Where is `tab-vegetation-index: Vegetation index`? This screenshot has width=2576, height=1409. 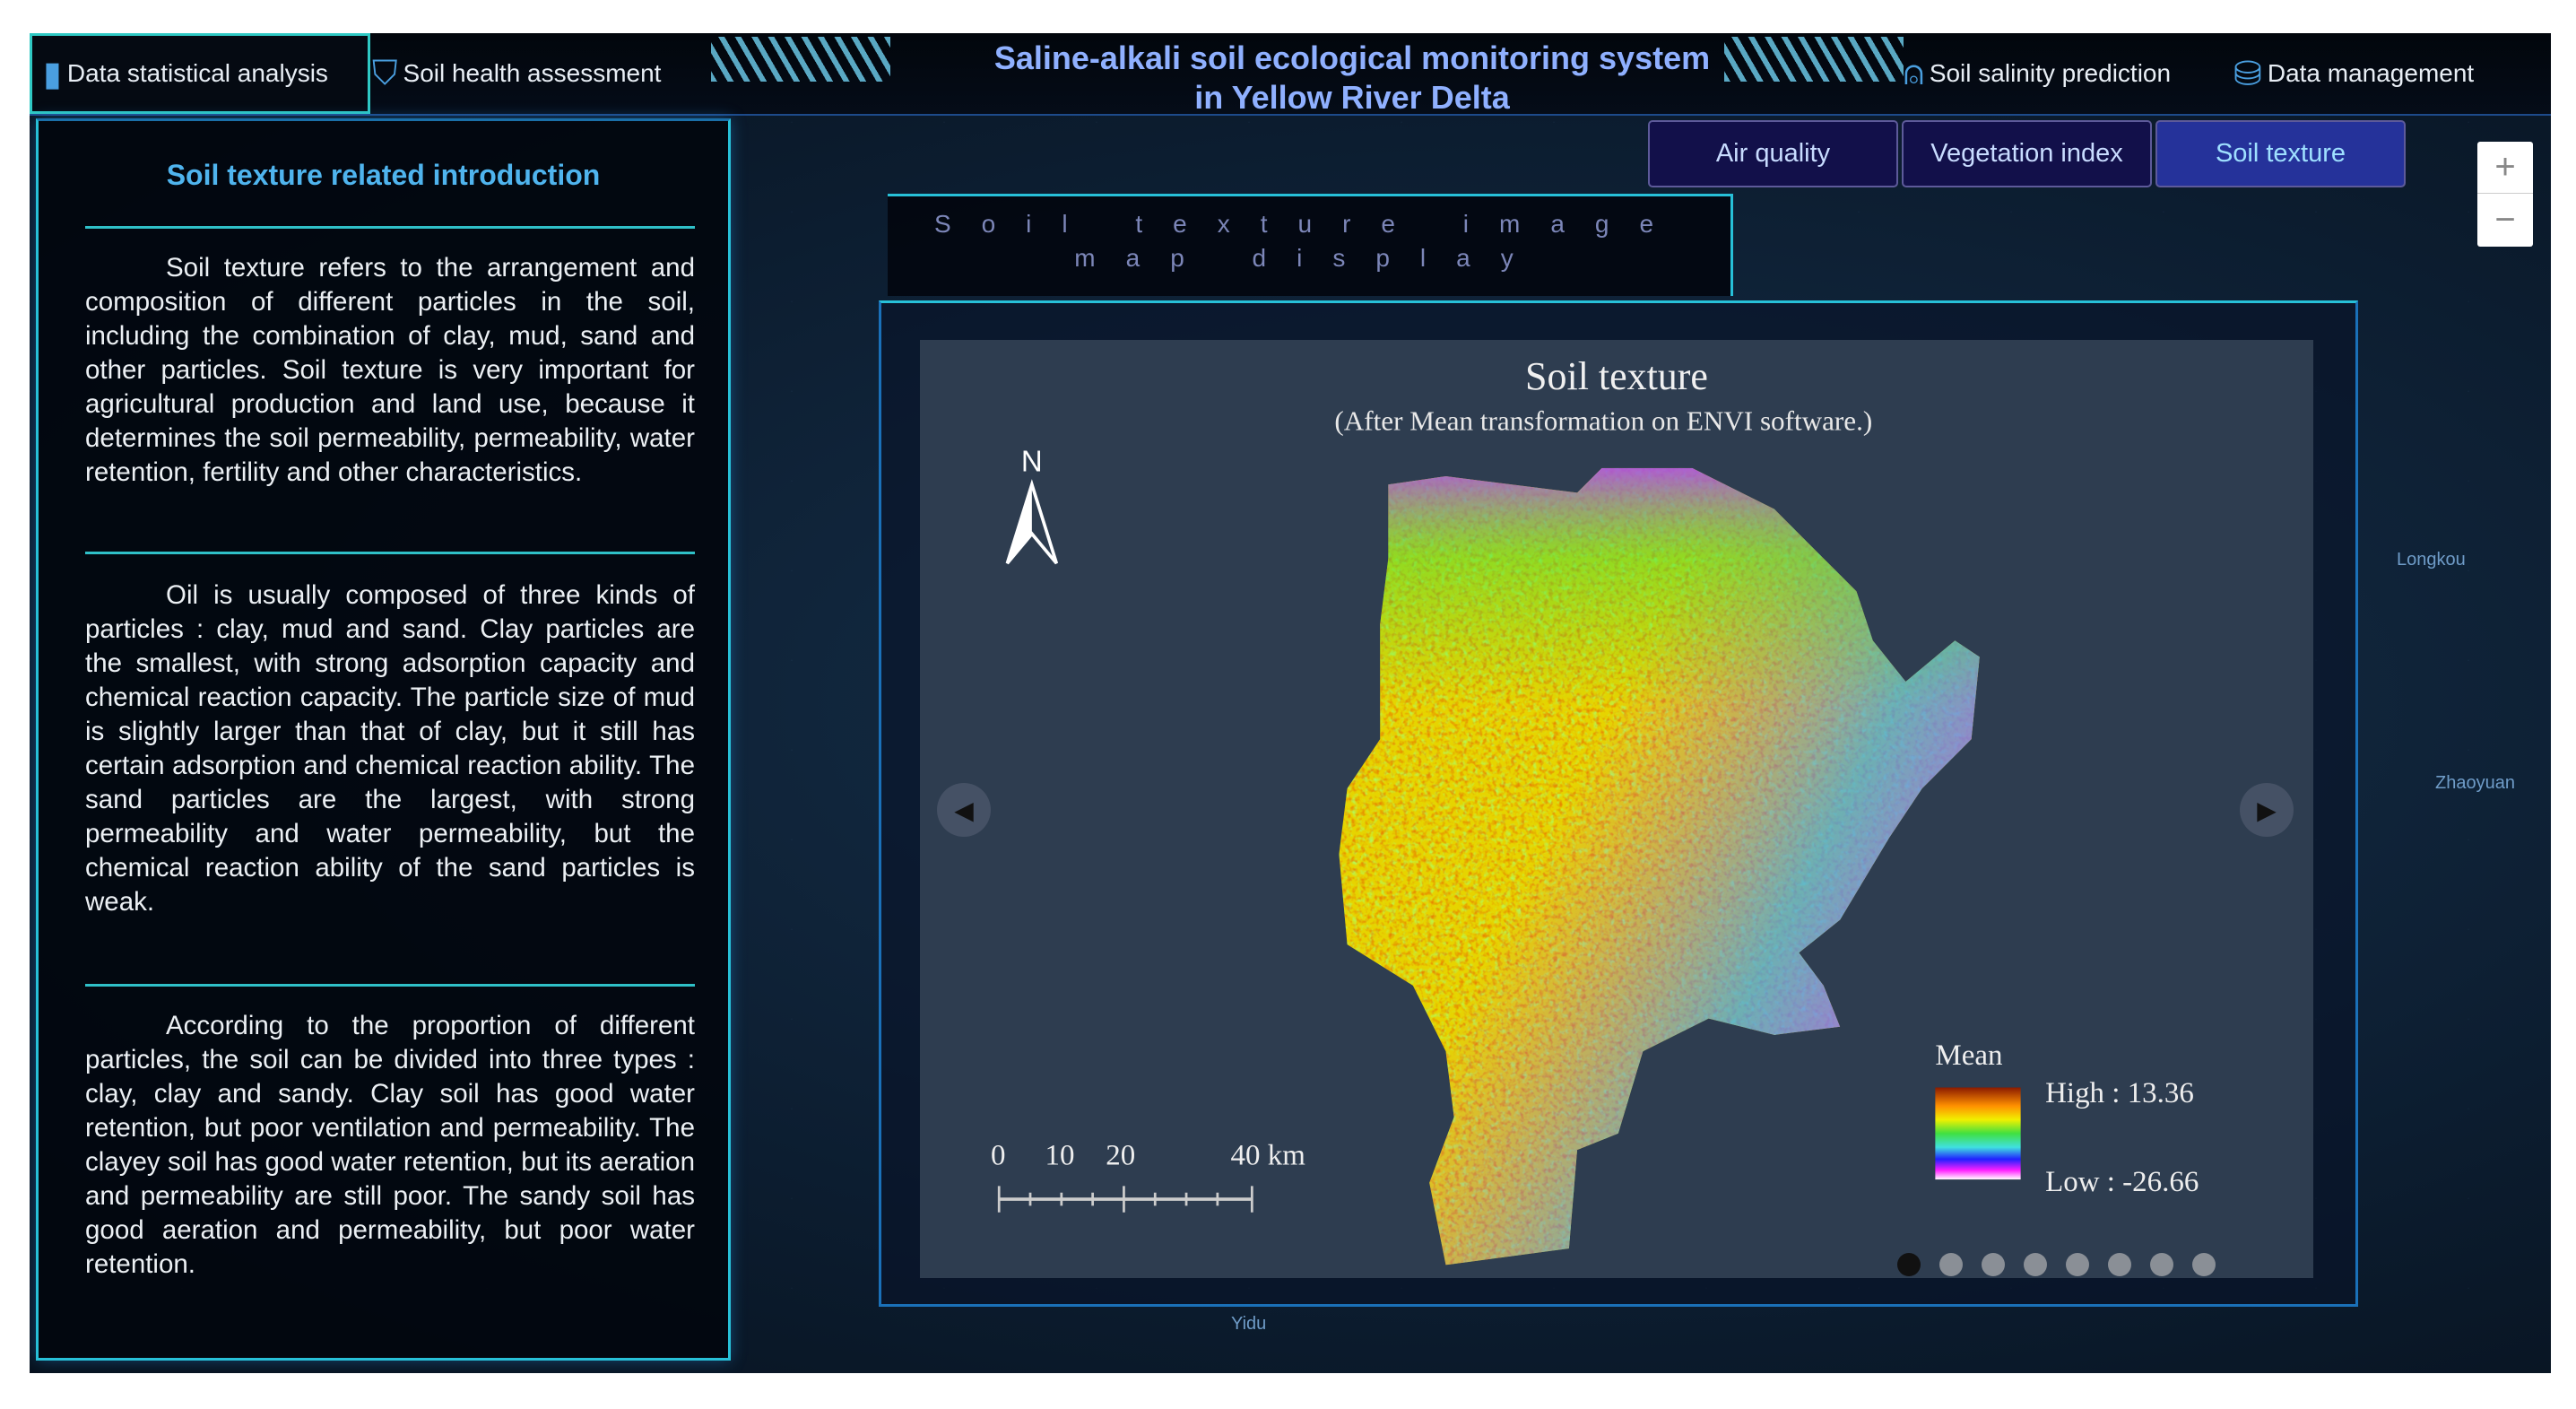
tab-vegetation-index: Vegetation index is located at coordinates (2027, 153).